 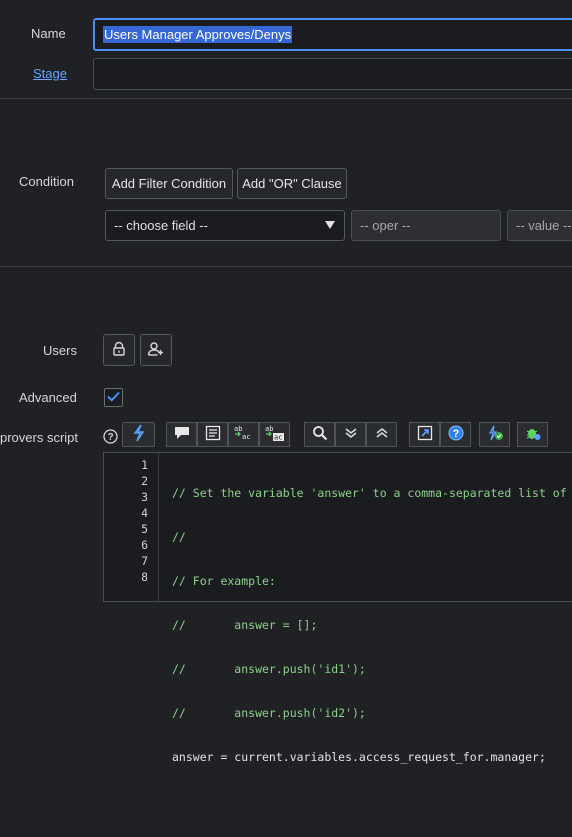 What do you see at coordinates (245, 625) in the screenshot?
I see `code-line: // answer = [];` at bounding box center [245, 625].